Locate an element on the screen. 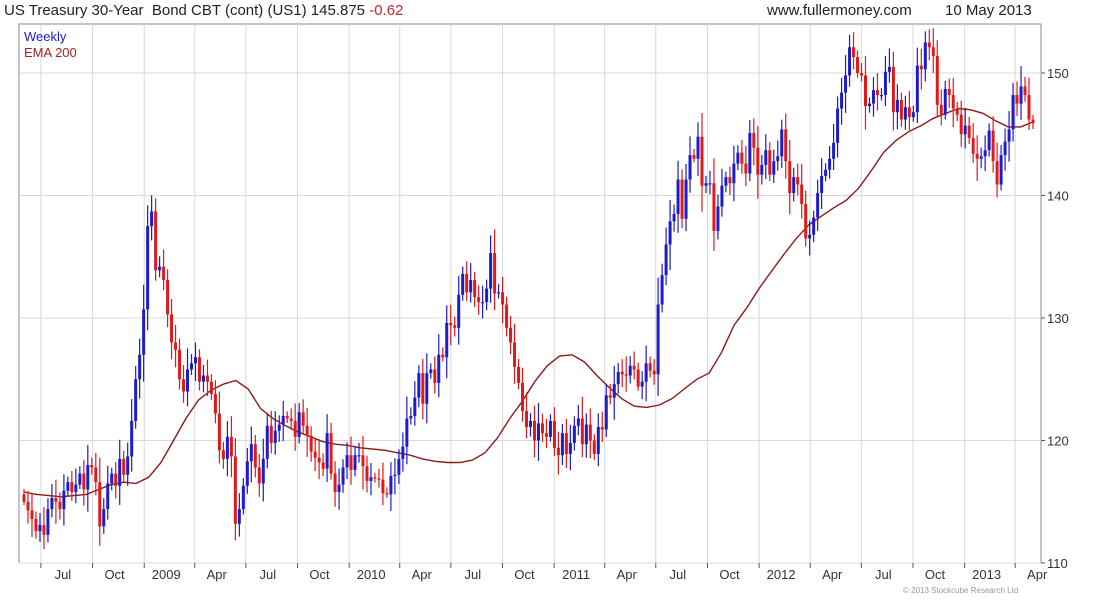 The width and height of the screenshot is (1100, 600). x-tick-label: 2013 is located at coordinates (986, 574).